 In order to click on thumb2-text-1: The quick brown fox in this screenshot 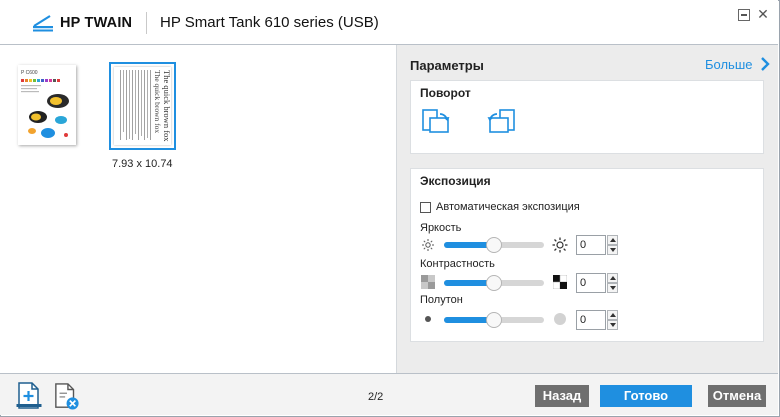, I will do `click(166, 106)`.